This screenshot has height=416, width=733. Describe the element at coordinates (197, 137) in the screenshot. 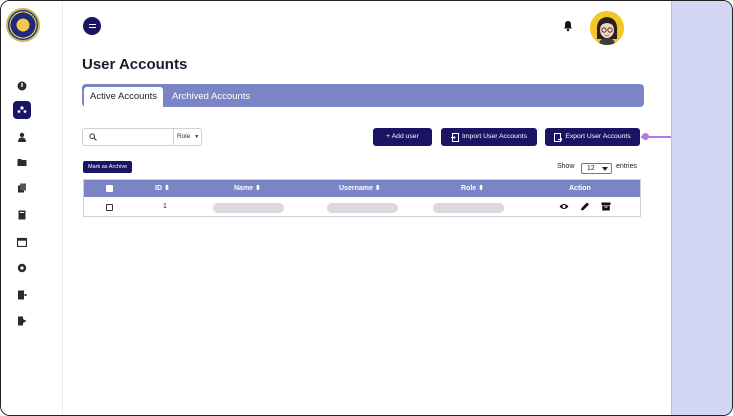

I see `chevron-down-icon: ▼` at that location.